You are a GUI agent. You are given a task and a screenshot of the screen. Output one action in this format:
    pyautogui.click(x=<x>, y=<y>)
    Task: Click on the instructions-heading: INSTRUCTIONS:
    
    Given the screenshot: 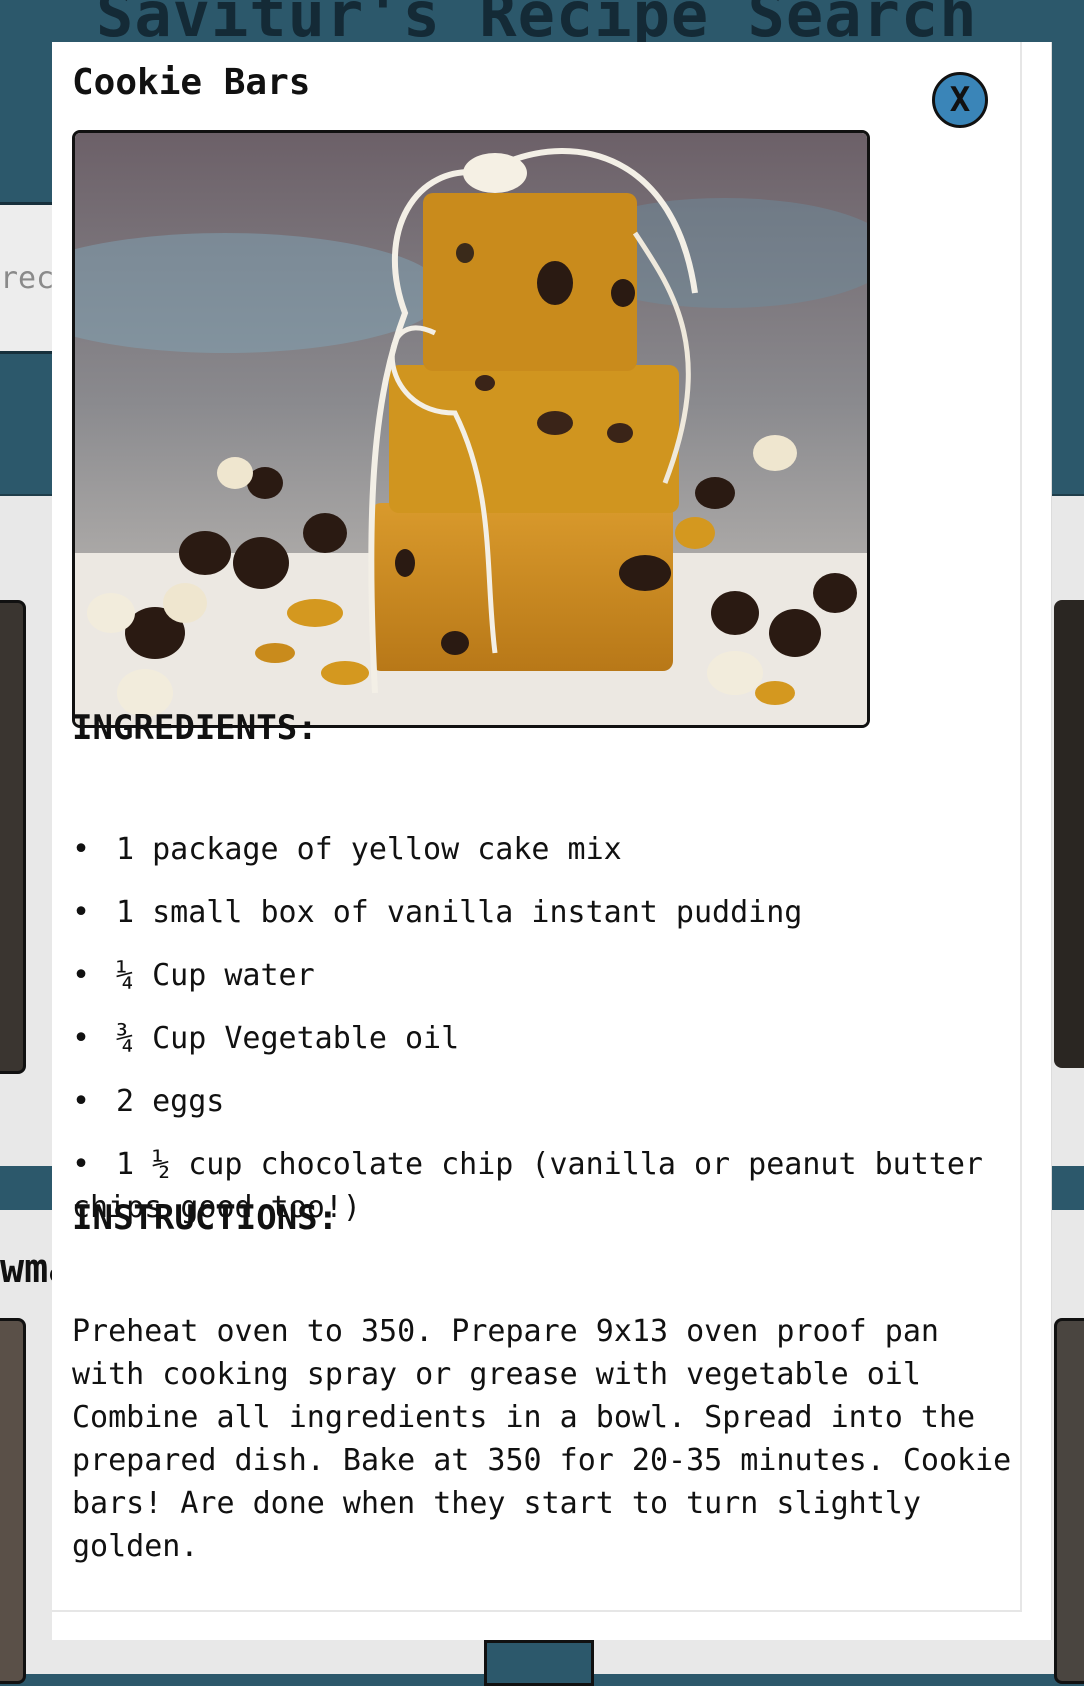 What is the action you would take?
    pyautogui.click(x=205, y=1218)
    